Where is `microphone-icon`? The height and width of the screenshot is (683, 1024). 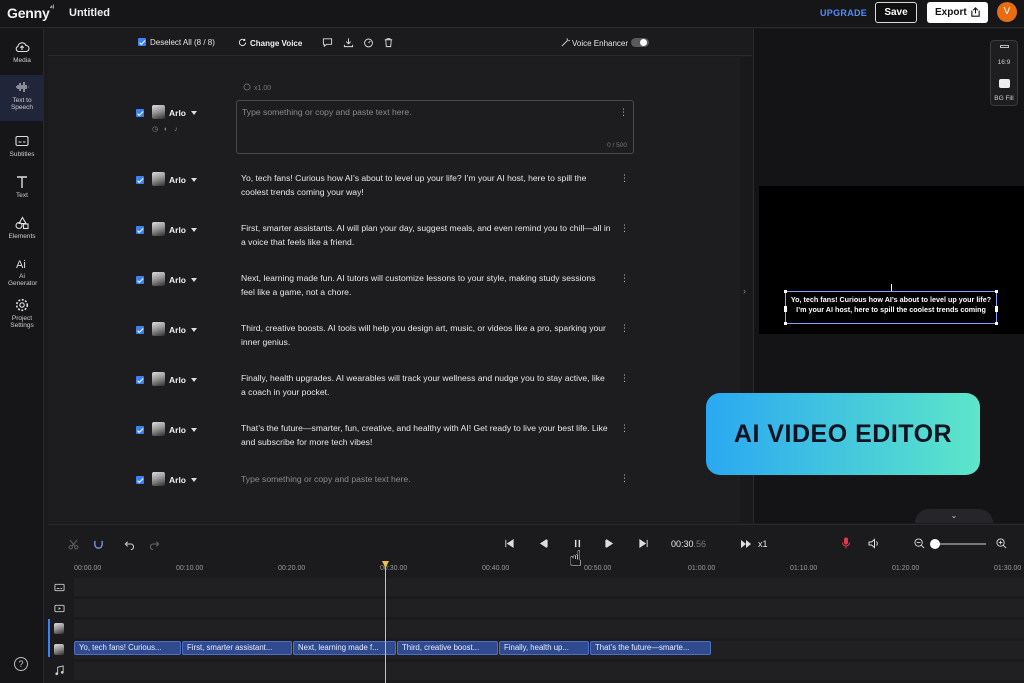
microphone-icon is located at coordinates (846, 543).